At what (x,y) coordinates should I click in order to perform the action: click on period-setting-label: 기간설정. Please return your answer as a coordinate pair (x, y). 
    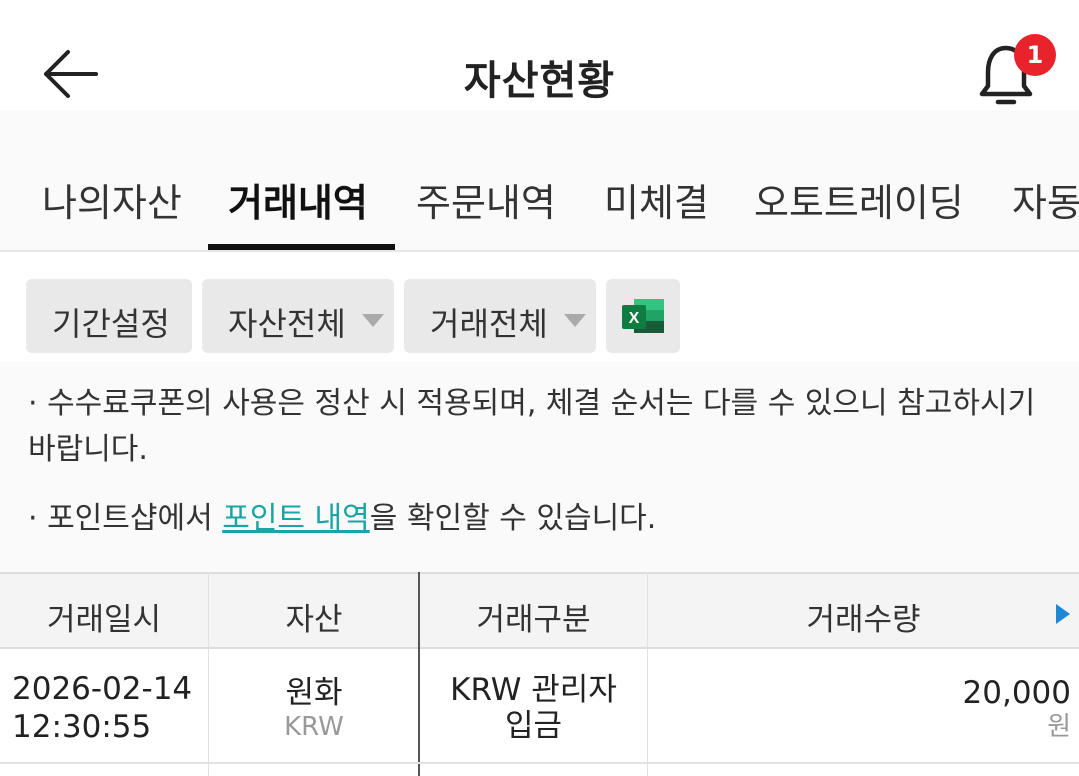
    Looking at the image, I should click on (111, 324).